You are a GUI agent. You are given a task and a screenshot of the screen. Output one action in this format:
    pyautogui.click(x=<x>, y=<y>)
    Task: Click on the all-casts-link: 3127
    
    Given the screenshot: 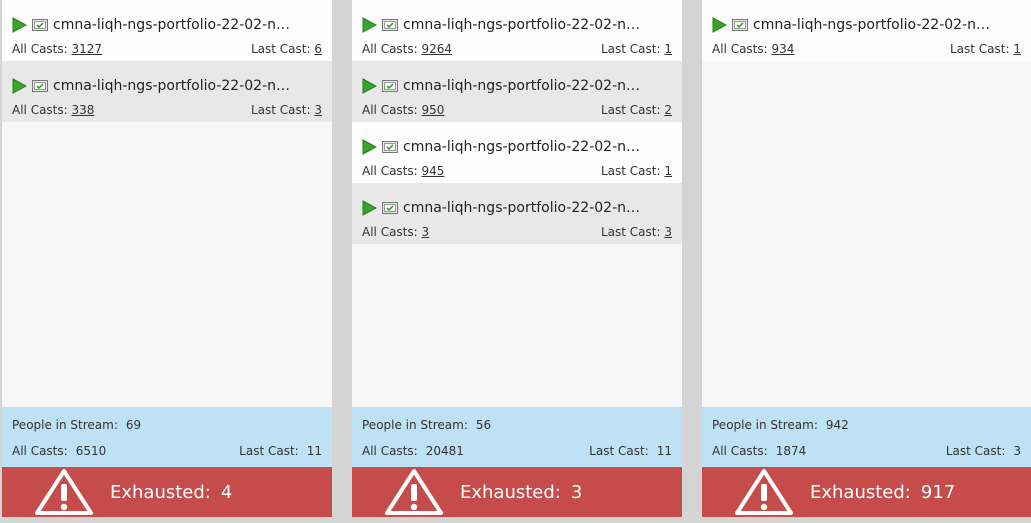 What is the action you would take?
    pyautogui.click(x=87, y=49)
    